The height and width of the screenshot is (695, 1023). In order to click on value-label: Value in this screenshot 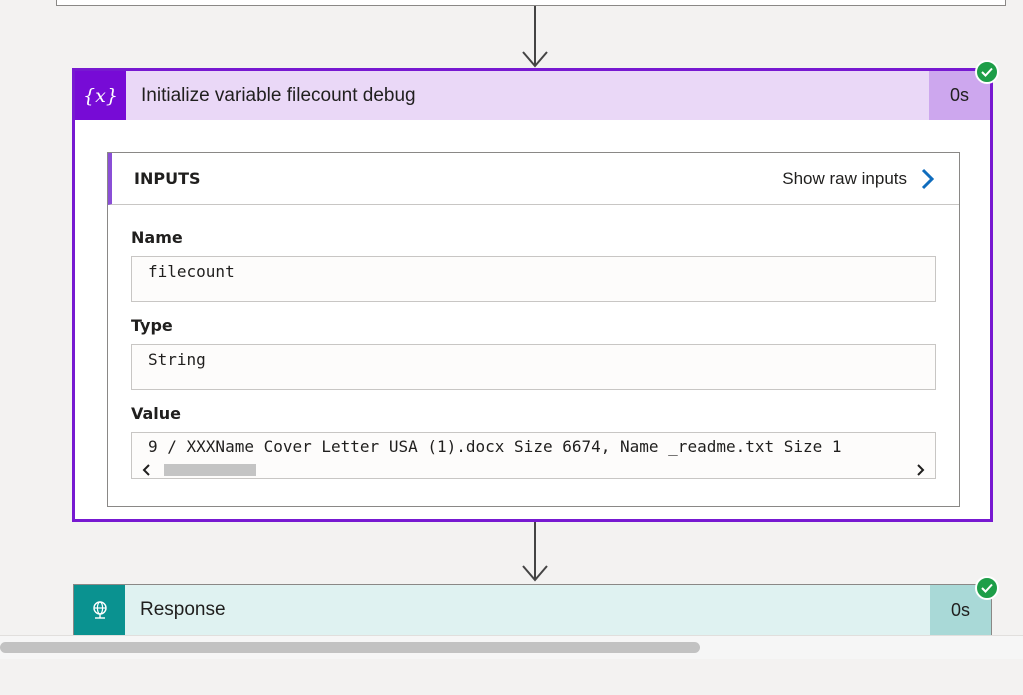, I will do `click(156, 413)`.